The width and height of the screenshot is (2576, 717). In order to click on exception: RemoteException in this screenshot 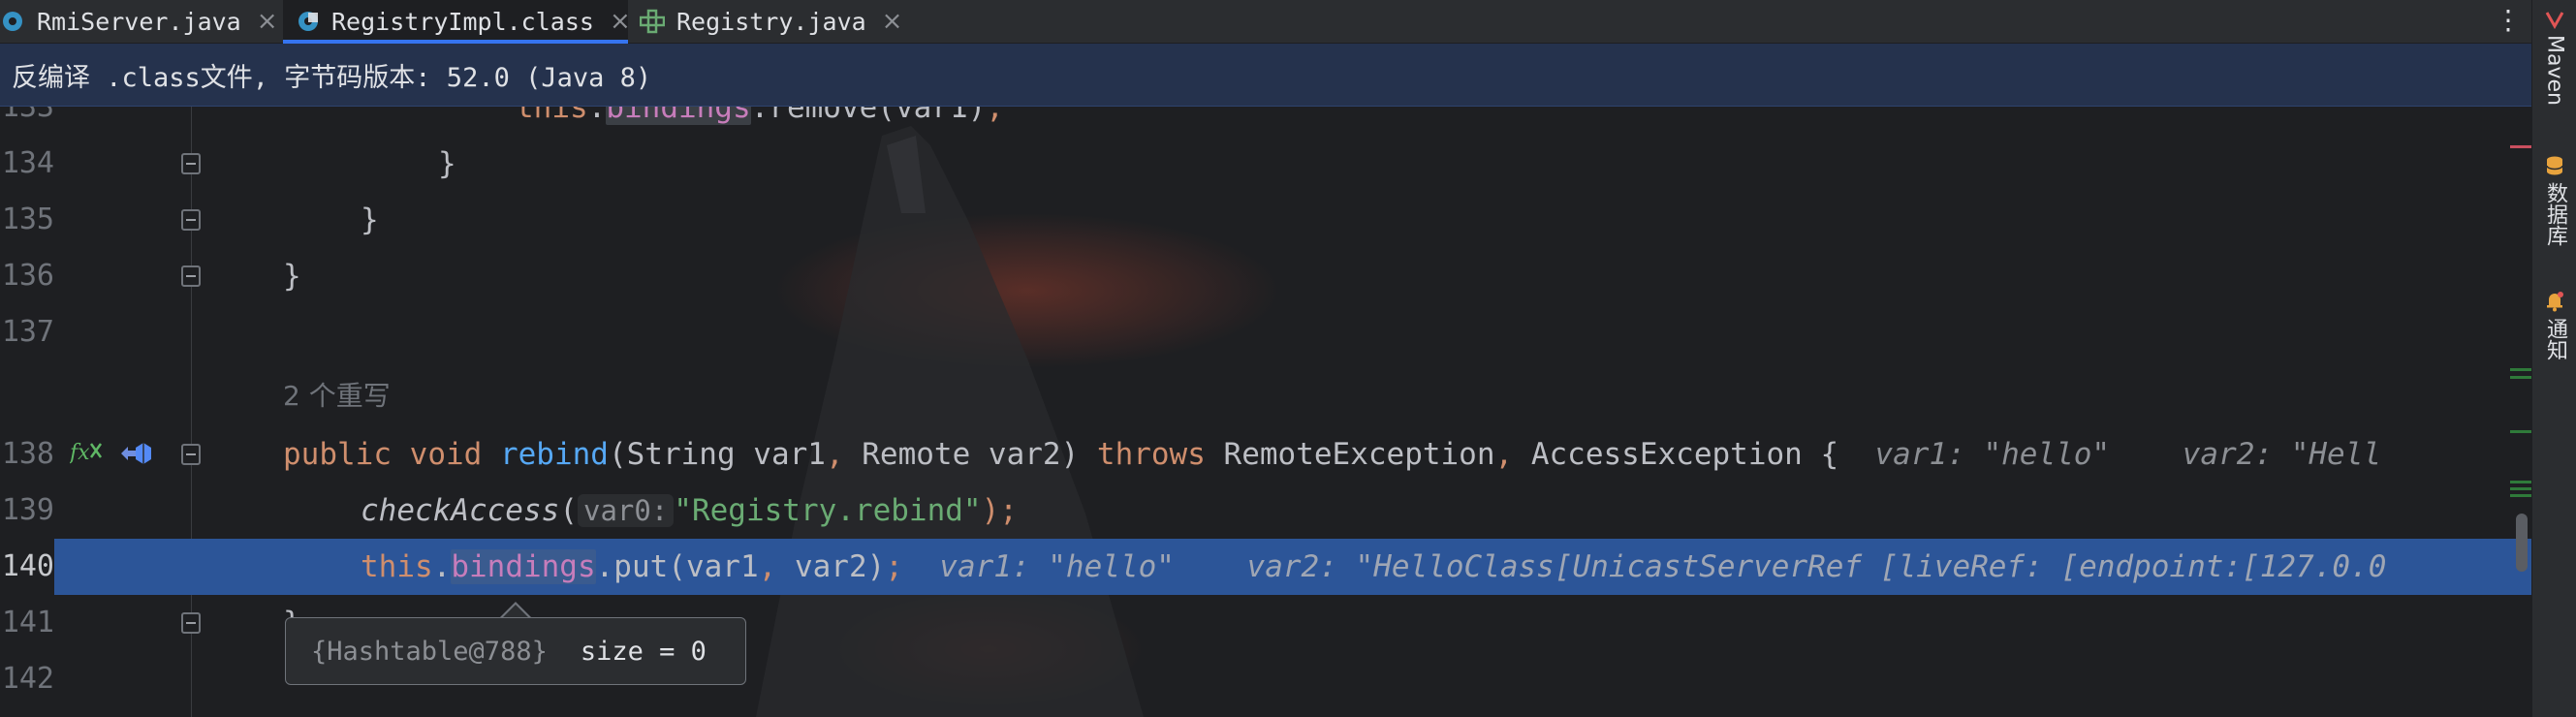, I will do `click(1350, 454)`.